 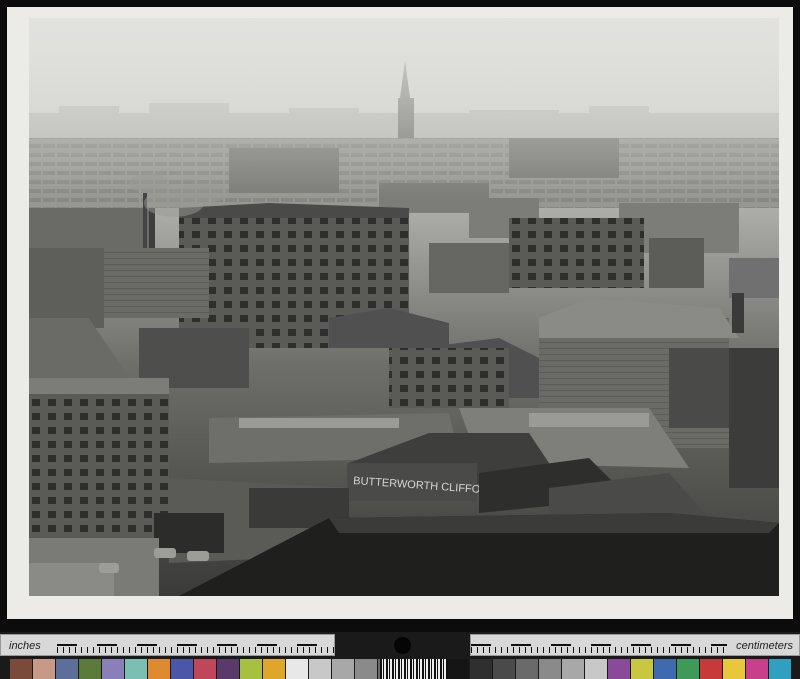 I want to click on color-calibration-target: inches centimeters, so click(x=400, y=655).